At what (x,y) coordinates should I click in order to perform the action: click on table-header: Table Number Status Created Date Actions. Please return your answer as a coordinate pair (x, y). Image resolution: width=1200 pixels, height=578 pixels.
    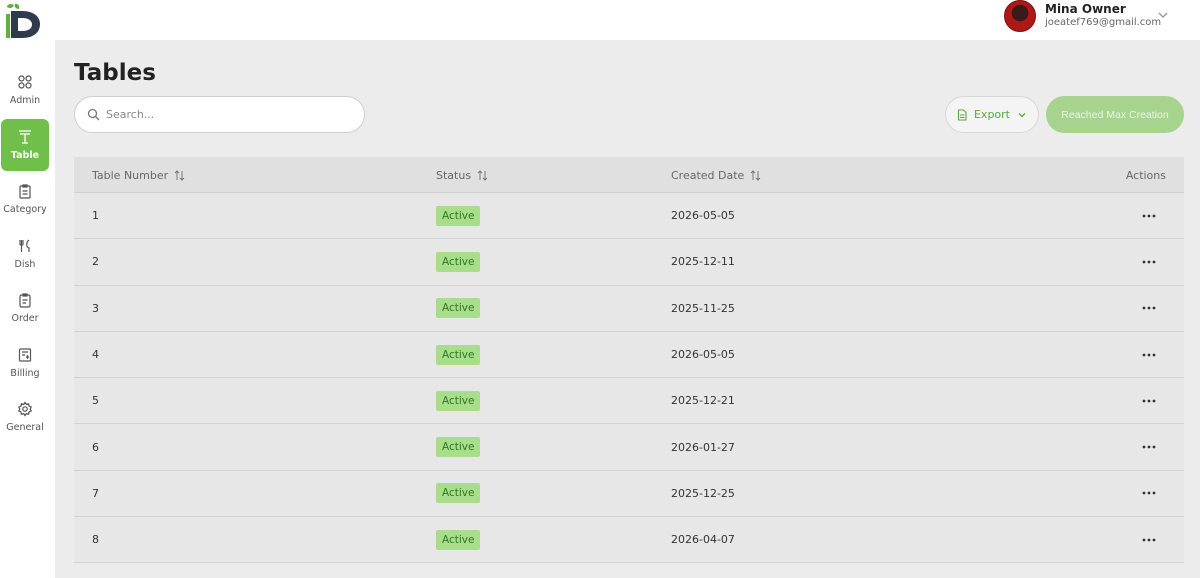
    Looking at the image, I should click on (629, 175).